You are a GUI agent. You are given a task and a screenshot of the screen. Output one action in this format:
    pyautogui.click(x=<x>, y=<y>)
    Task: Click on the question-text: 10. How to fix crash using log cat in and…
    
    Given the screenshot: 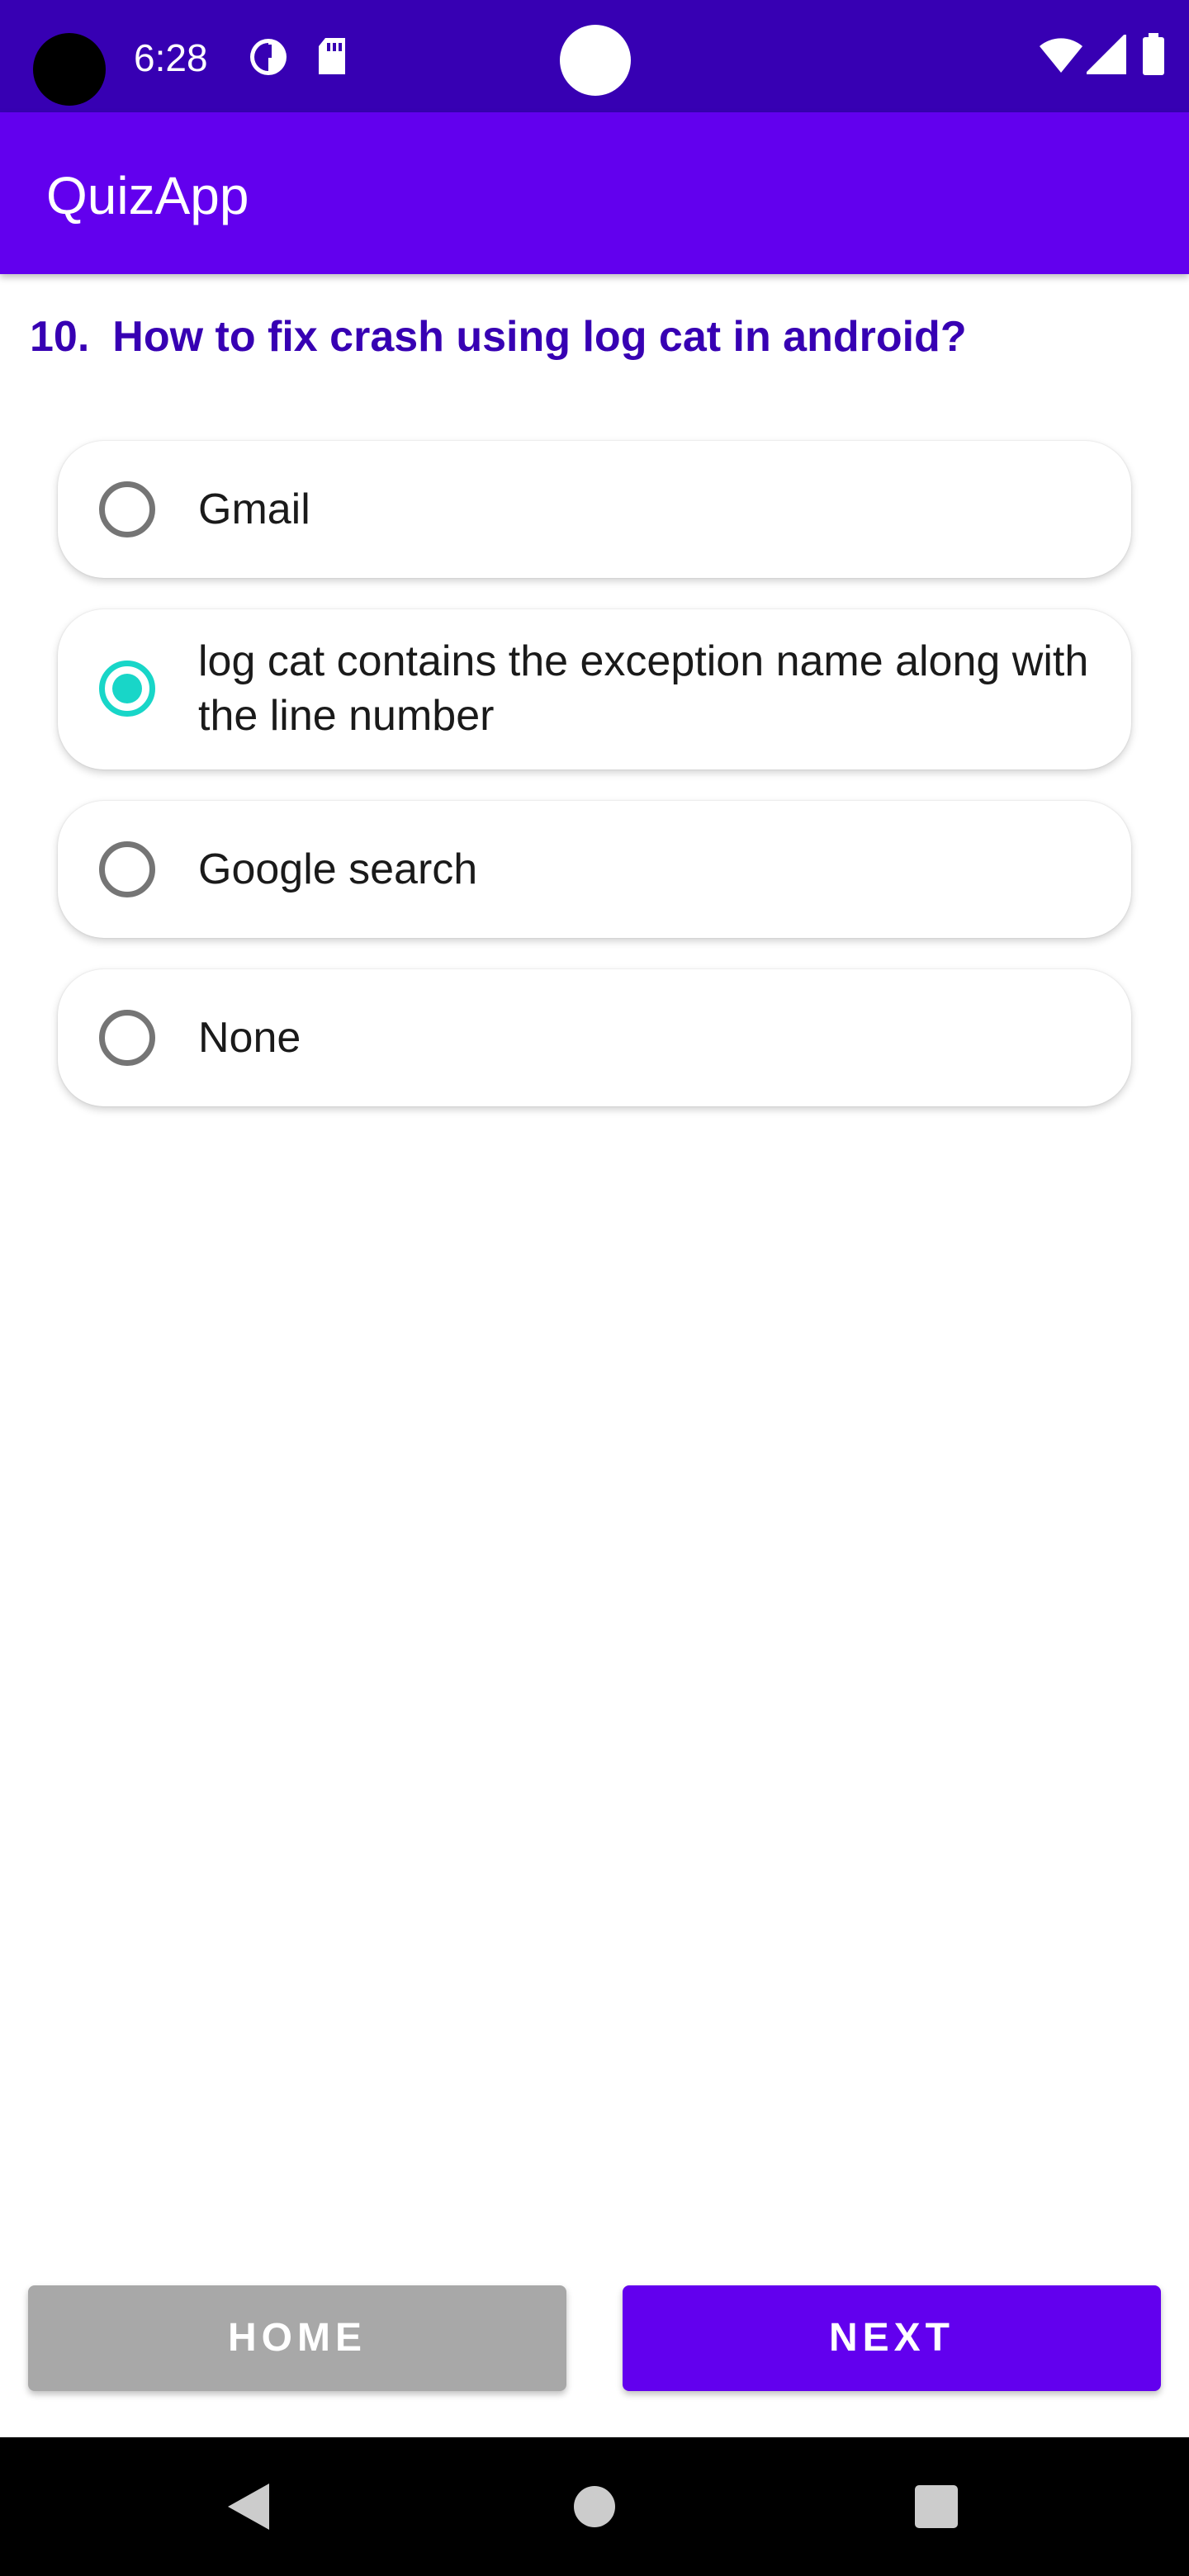 What is the action you would take?
    pyautogui.click(x=599, y=336)
    